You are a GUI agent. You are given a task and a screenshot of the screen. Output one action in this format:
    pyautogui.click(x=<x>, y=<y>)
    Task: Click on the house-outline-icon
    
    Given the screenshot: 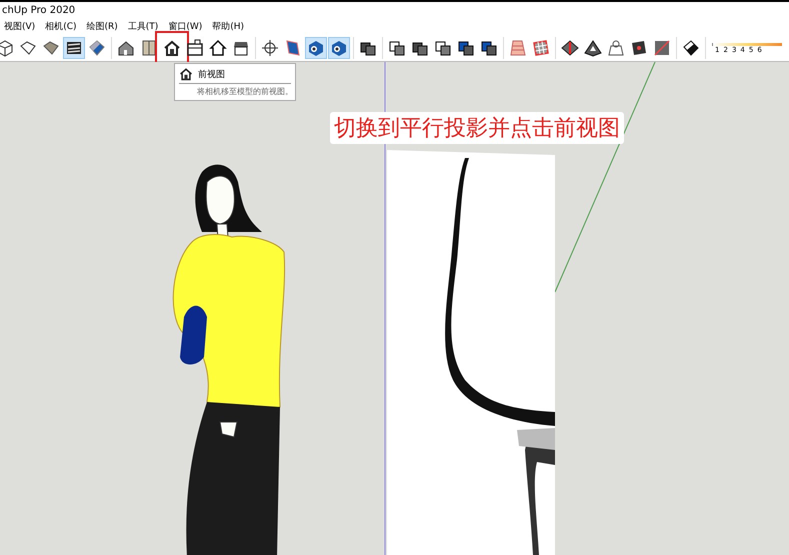 What is the action you would take?
    pyautogui.click(x=218, y=48)
    